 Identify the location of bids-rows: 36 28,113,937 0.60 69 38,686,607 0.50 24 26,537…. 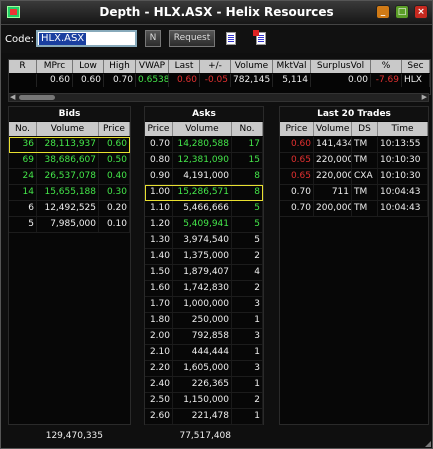
(69, 185).